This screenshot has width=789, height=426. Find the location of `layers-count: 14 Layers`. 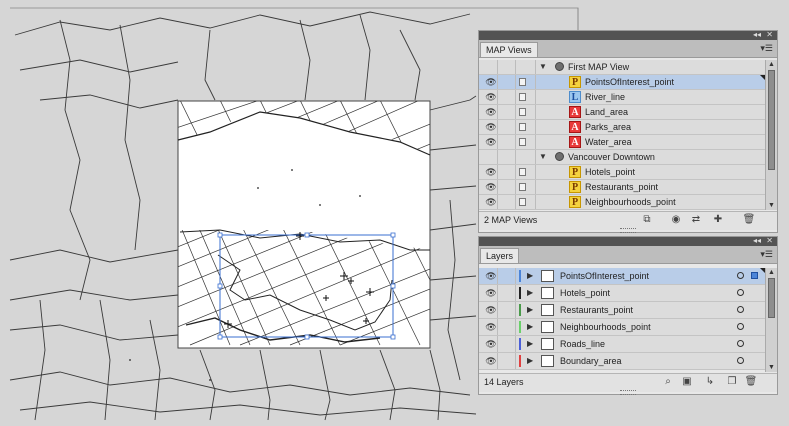

layers-count: 14 Layers is located at coordinates (504, 382).